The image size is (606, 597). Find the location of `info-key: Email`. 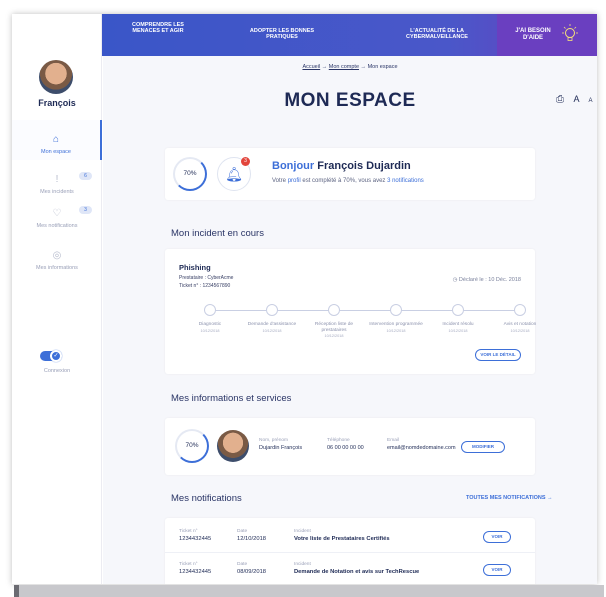

info-key: Email is located at coordinates (393, 440).